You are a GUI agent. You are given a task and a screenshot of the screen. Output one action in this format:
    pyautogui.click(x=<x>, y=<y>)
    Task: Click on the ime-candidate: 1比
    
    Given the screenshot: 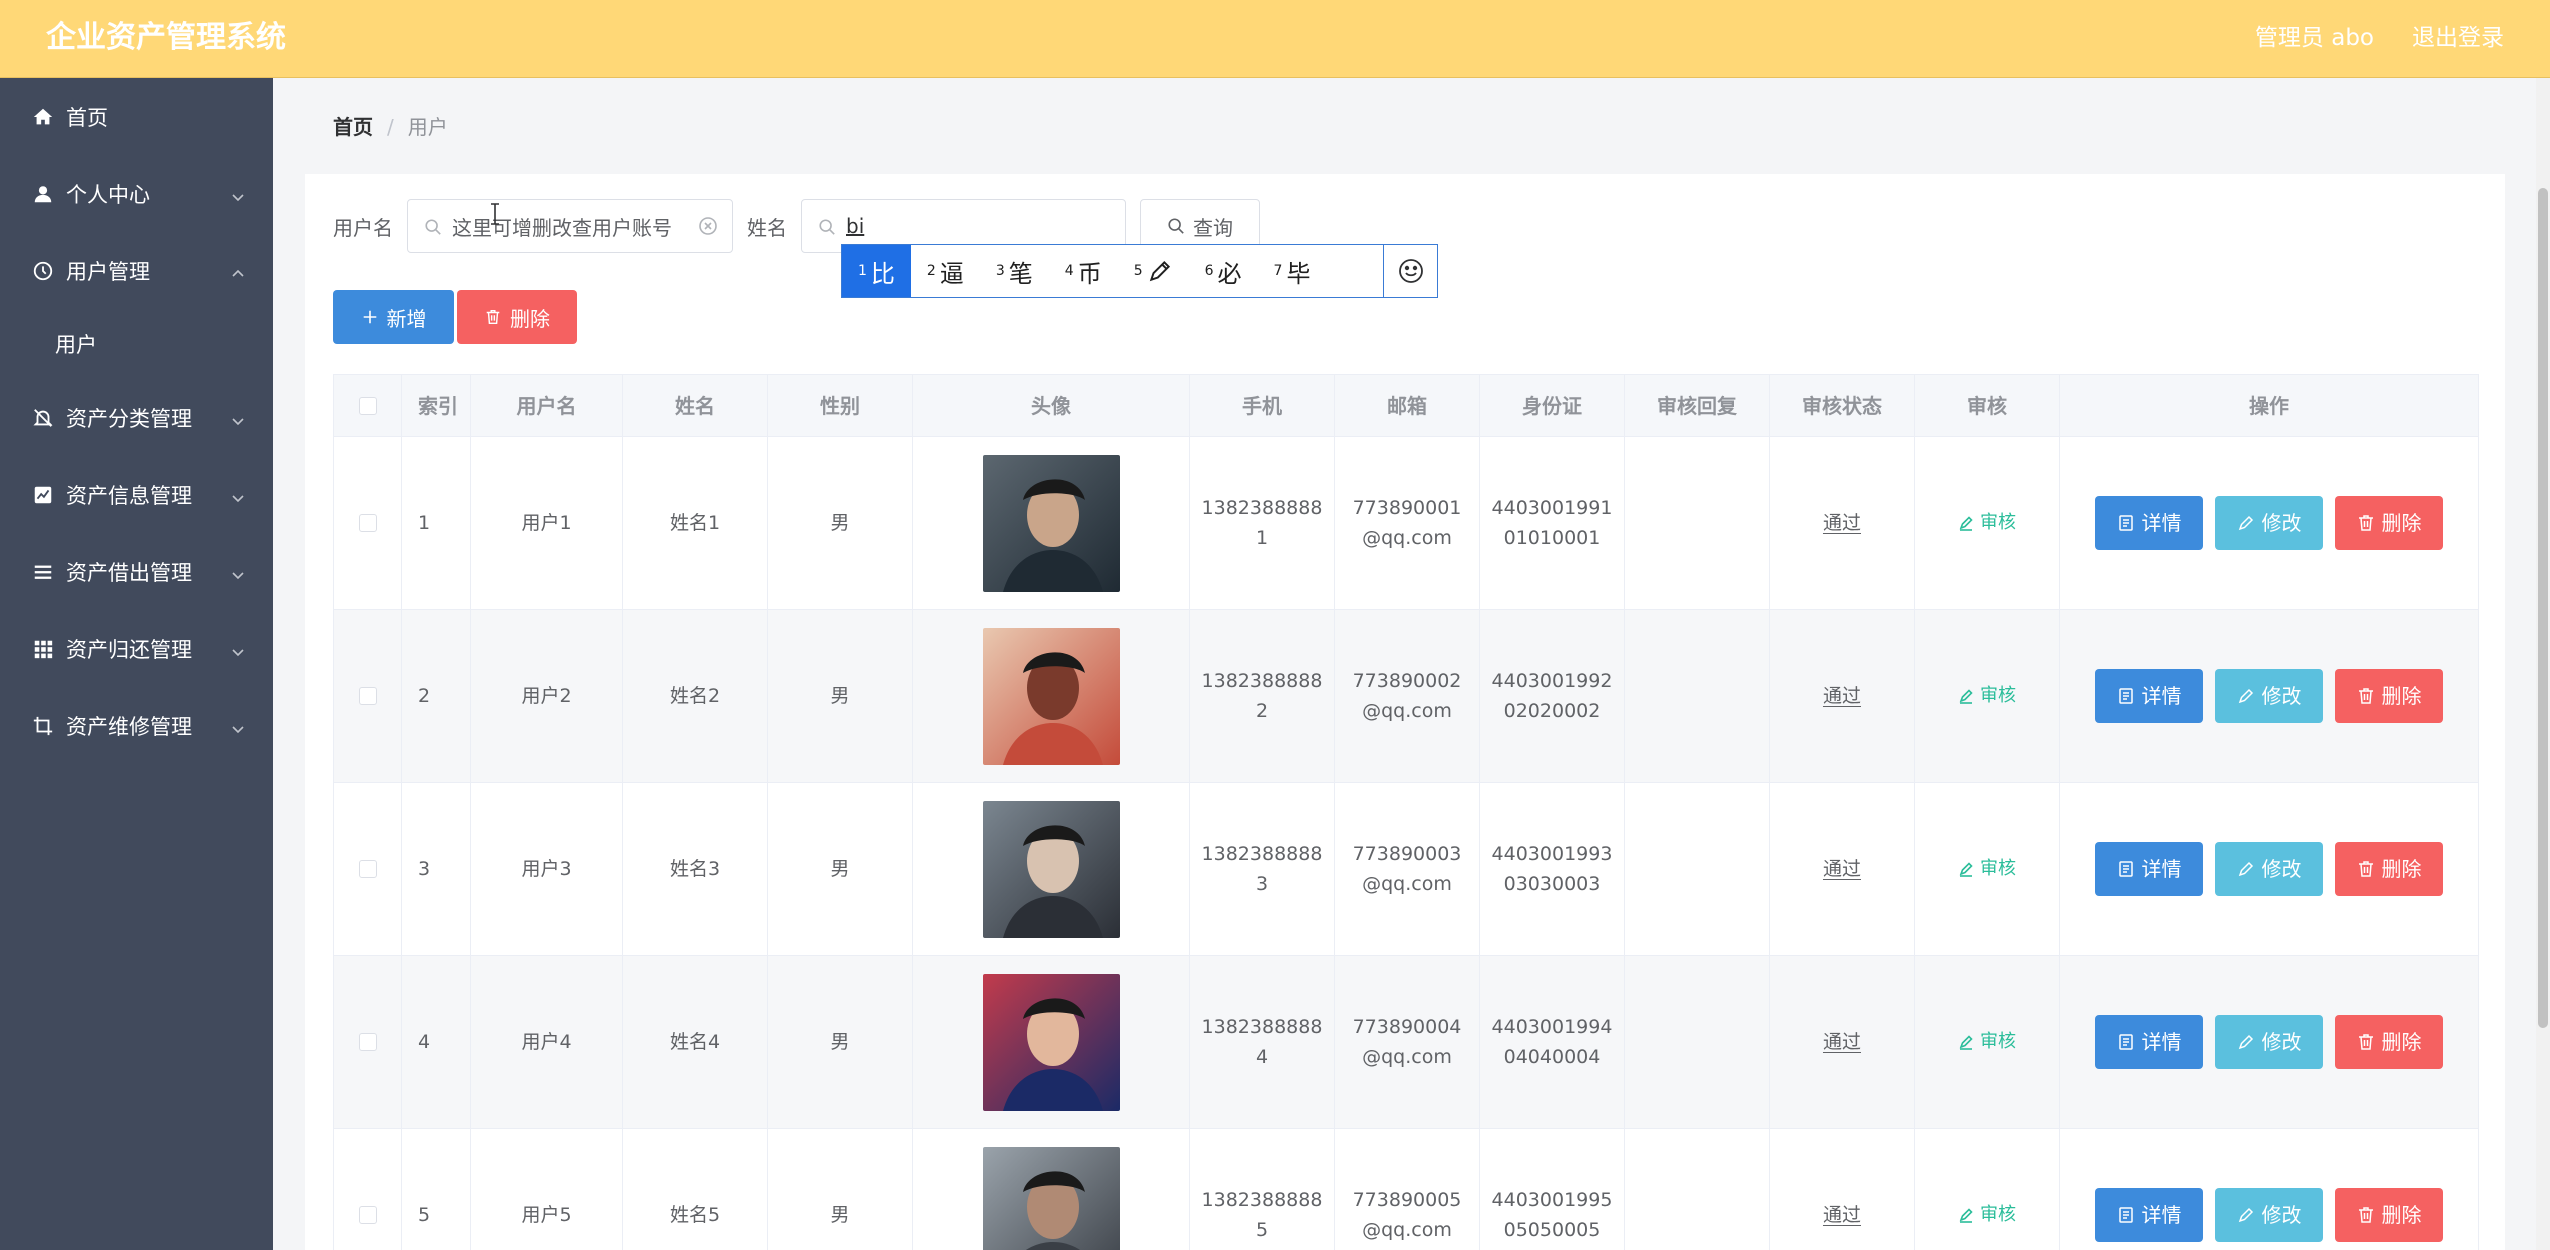 What is the action you would take?
    pyautogui.click(x=876, y=271)
    